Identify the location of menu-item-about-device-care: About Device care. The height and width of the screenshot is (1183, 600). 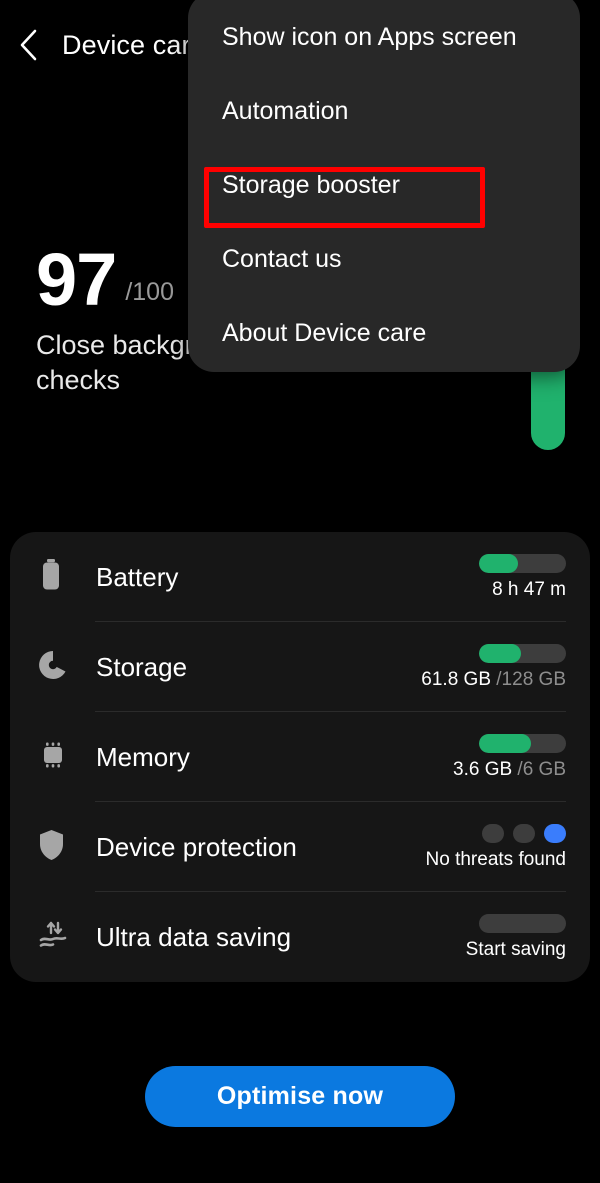
(384, 333).